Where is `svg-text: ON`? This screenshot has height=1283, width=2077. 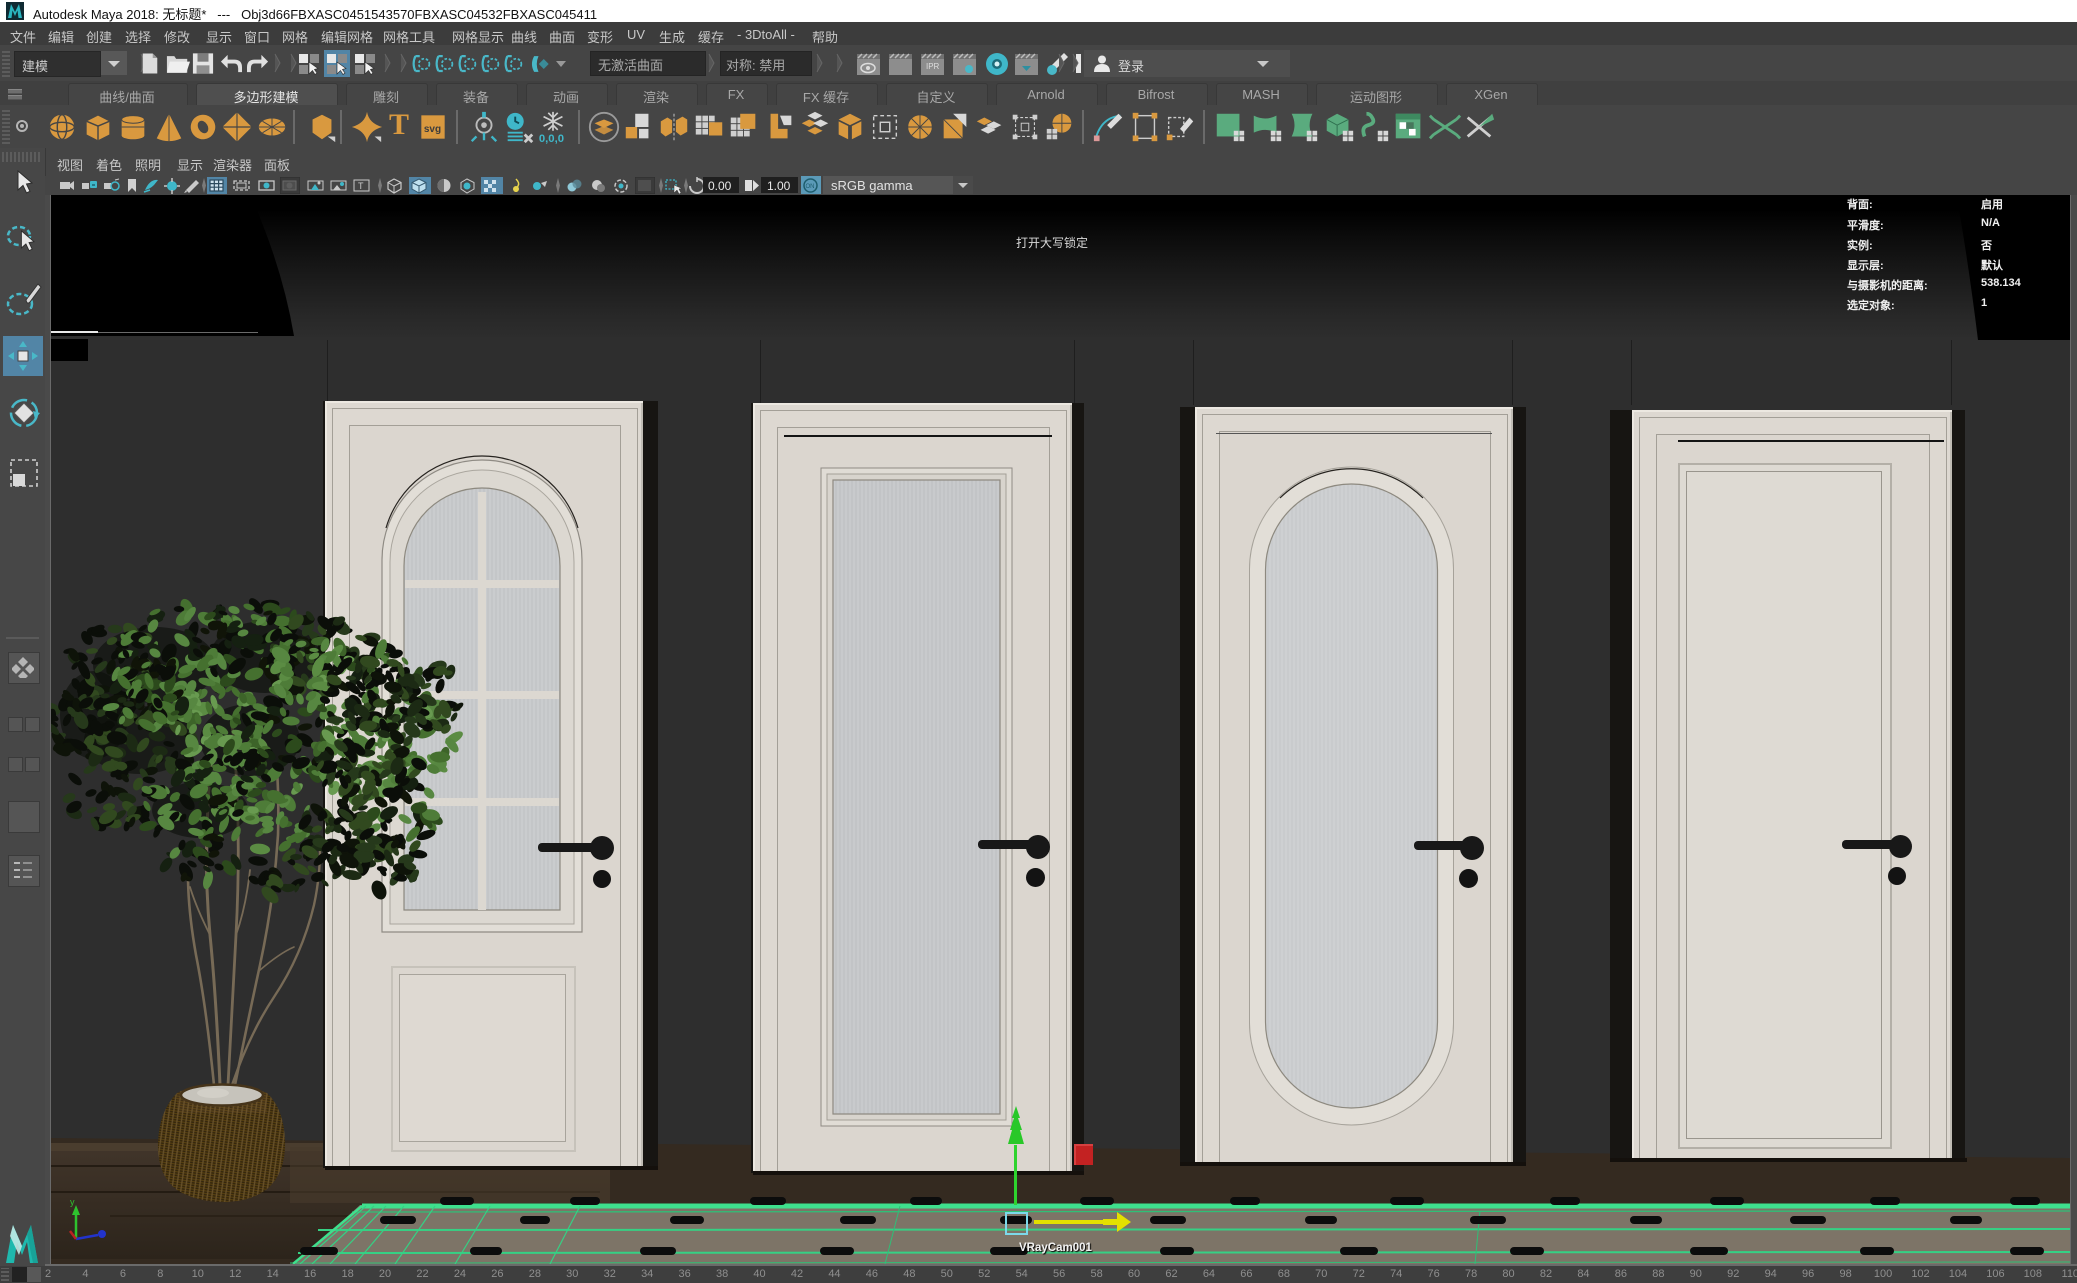 svg-text: ON is located at coordinates (810, 187).